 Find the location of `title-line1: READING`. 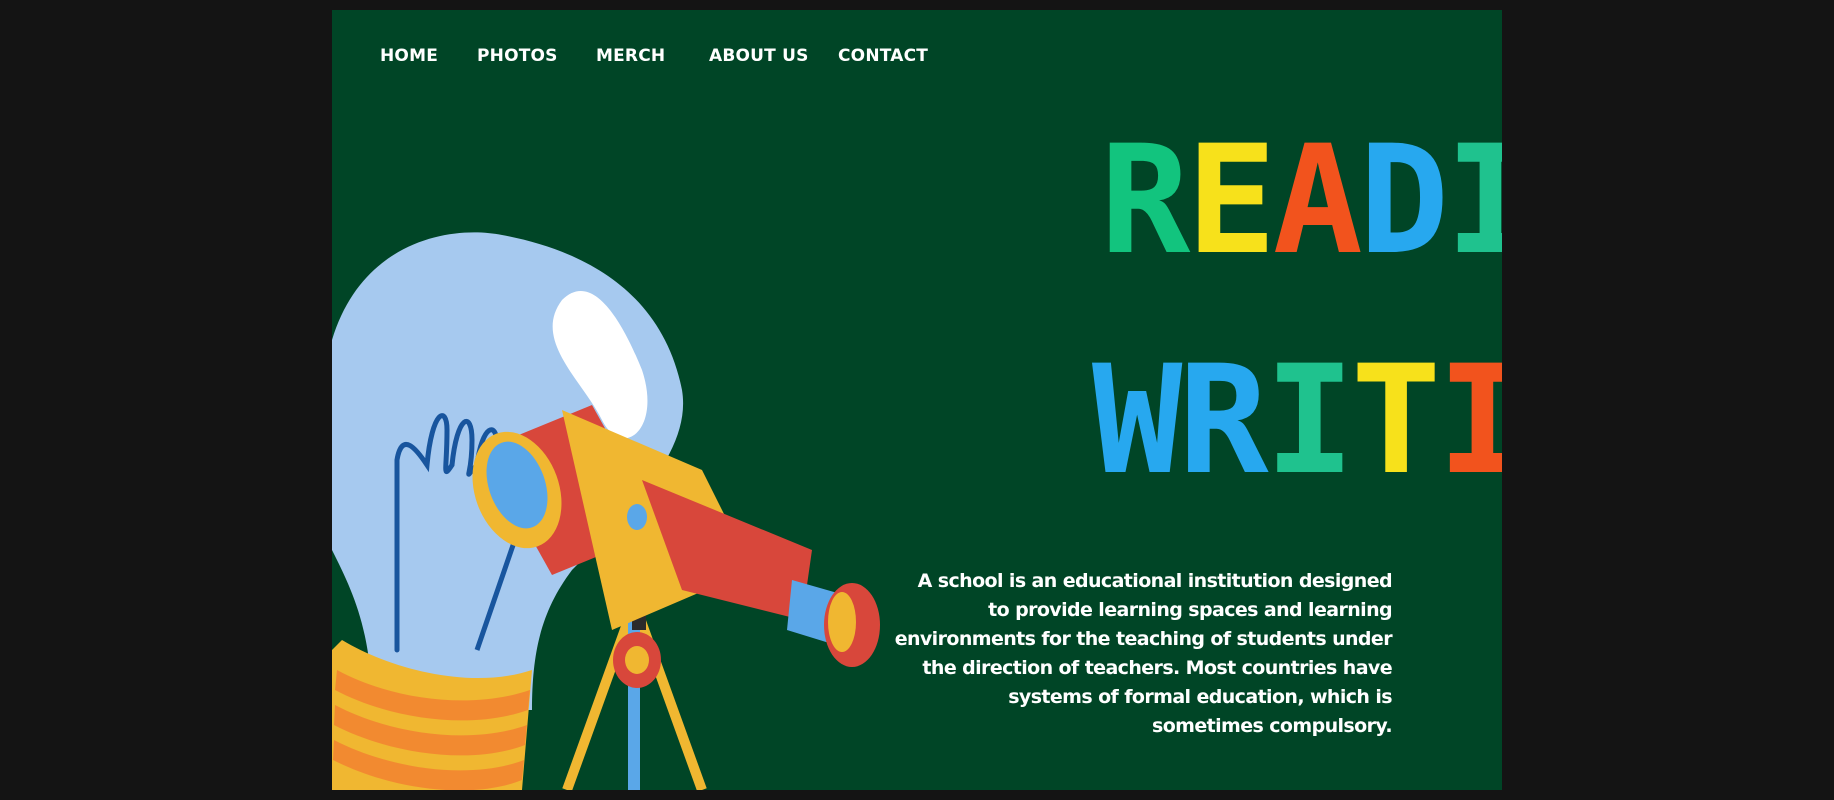

title-line1: READING is located at coordinates (1301, 201).